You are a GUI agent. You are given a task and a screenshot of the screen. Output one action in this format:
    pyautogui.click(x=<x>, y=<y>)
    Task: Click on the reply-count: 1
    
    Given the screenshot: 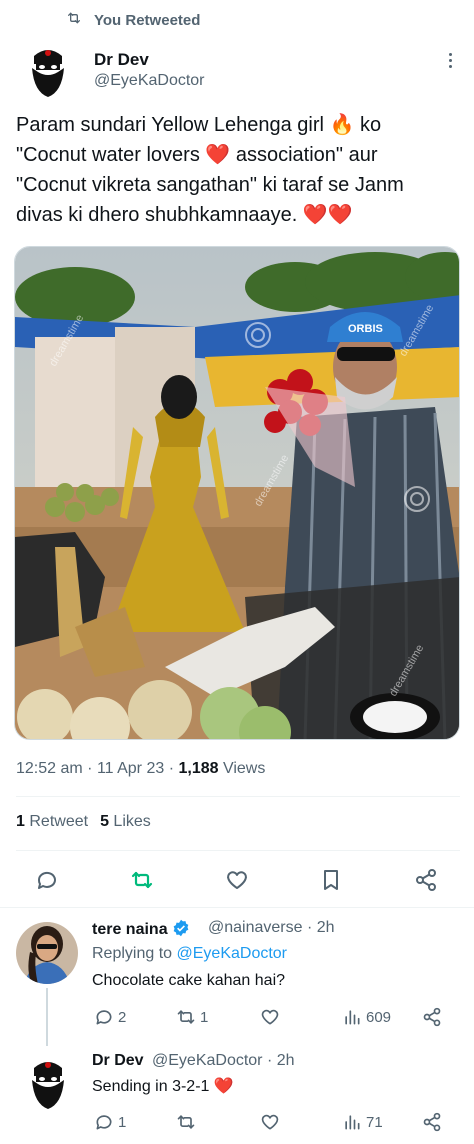 What is the action you would take?
    pyautogui.click(x=122, y=1122)
    